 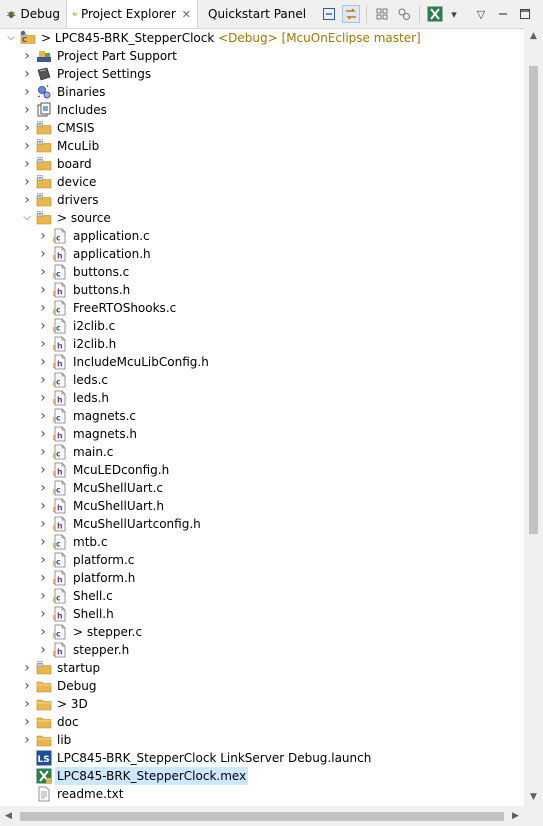 I want to click on tree-item: › Project Settings, so click(x=262, y=74).